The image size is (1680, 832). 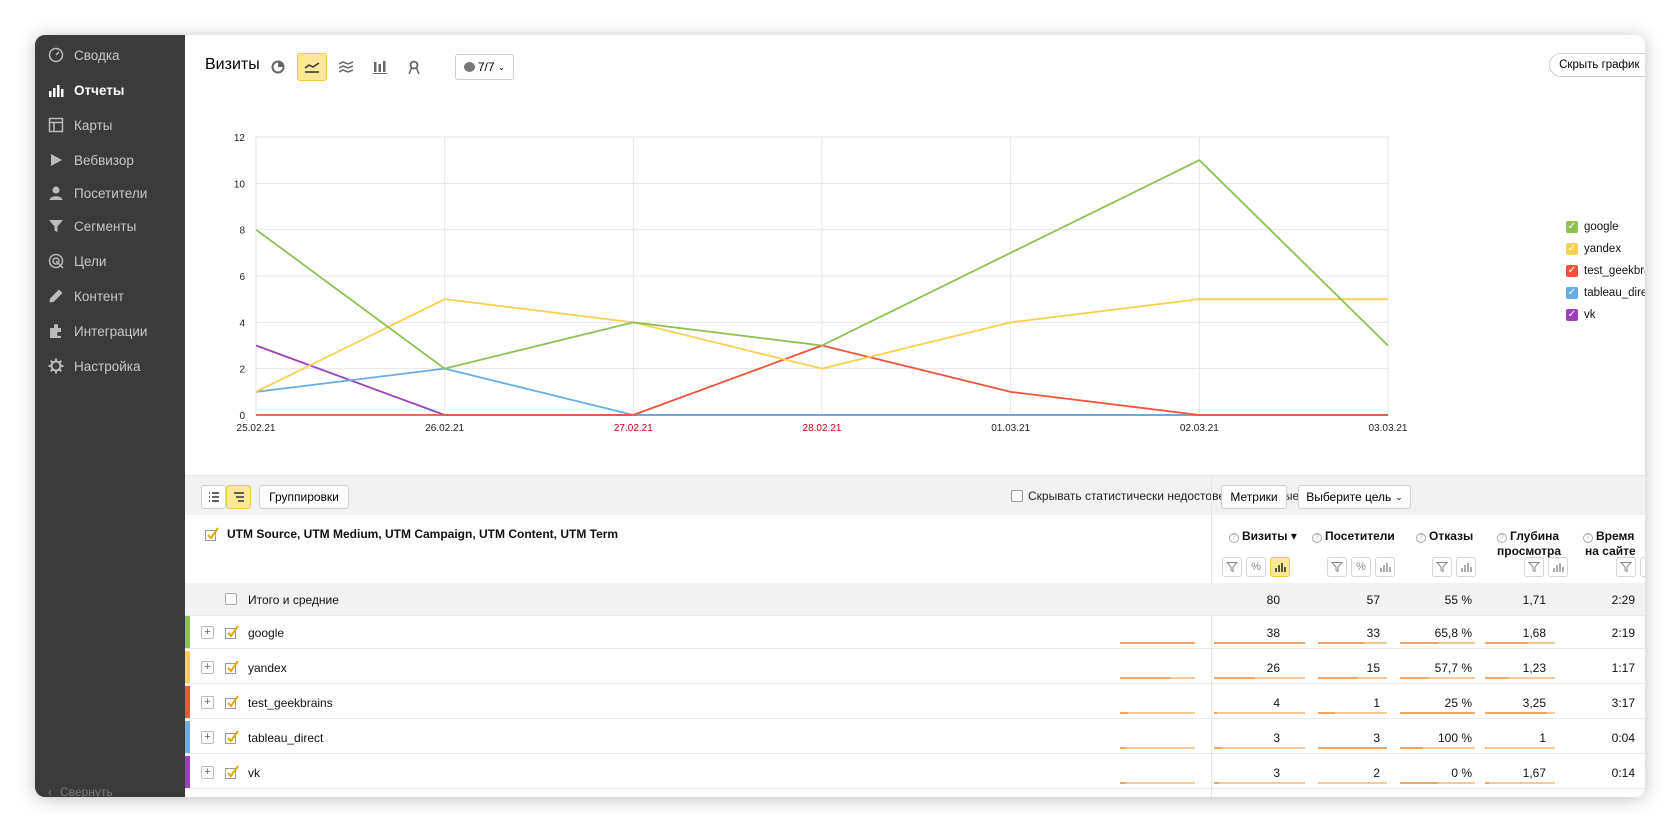 What do you see at coordinates (212, 534) in the screenshot?
I see `checkmark-icon` at bounding box center [212, 534].